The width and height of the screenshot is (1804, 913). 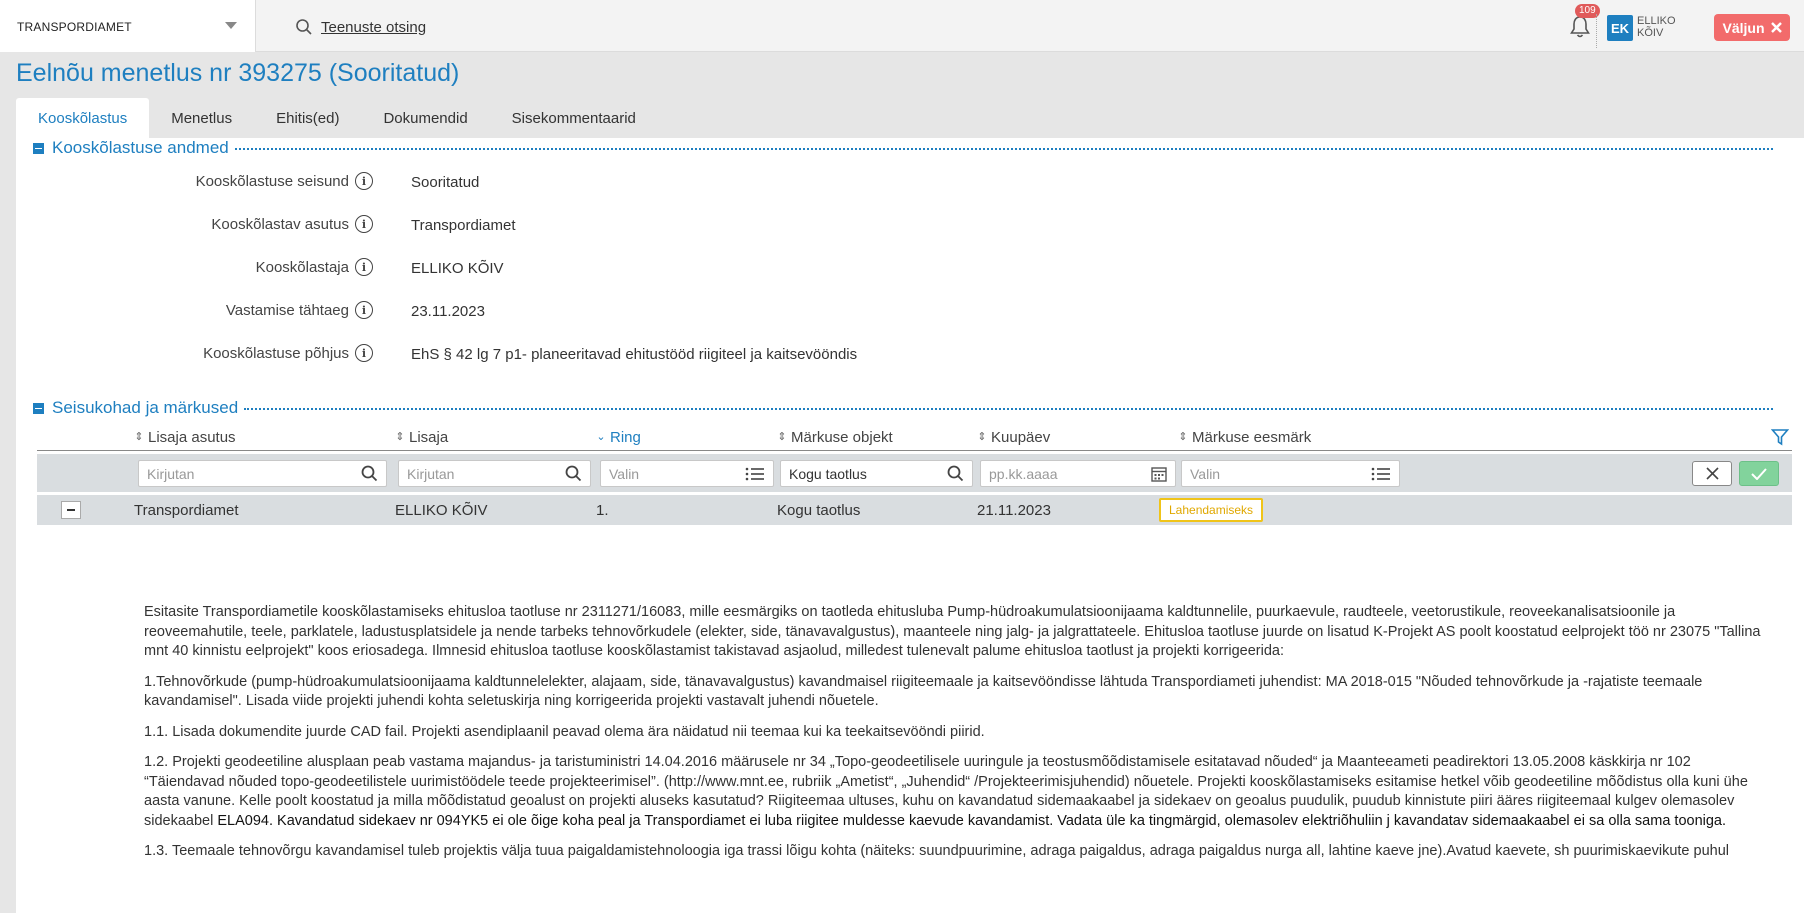 What do you see at coordinates (71, 510) in the screenshot?
I see `collapse-row-icon` at bounding box center [71, 510].